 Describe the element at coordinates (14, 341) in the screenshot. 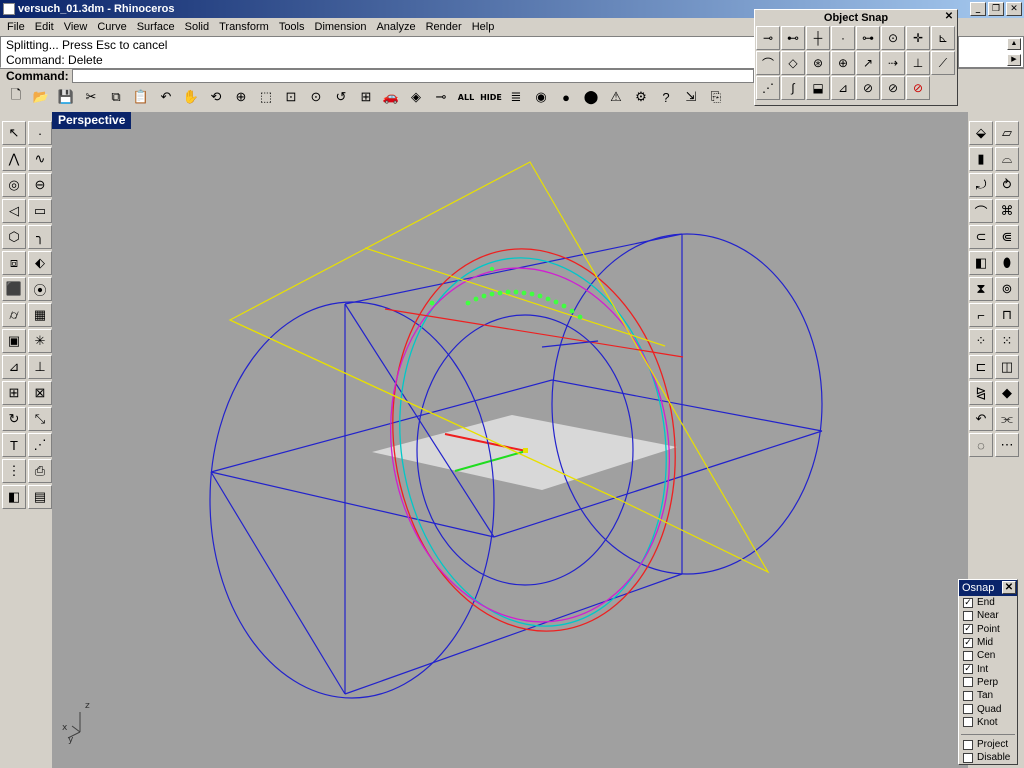

I see `group-icon: ▣` at that location.